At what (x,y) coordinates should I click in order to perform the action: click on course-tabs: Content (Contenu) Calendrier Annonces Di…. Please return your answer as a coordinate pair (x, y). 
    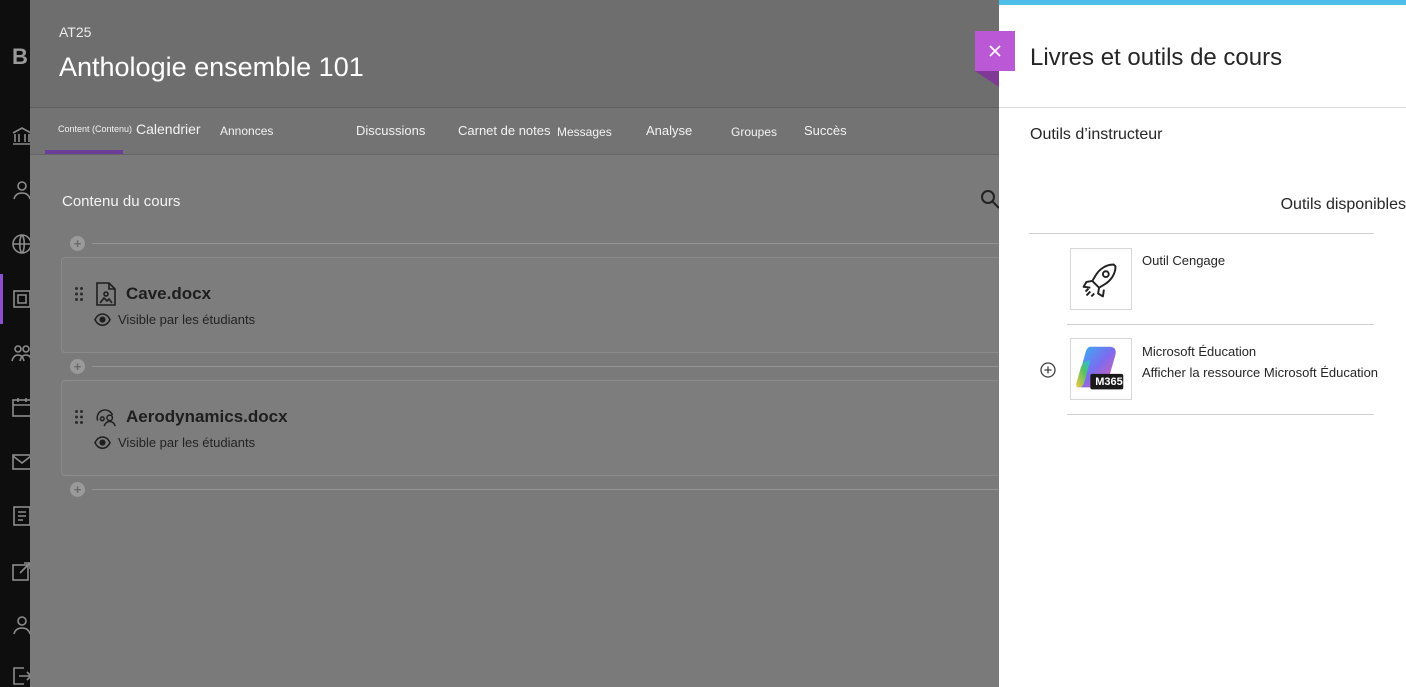
    Looking at the image, I should click on (514, 131).